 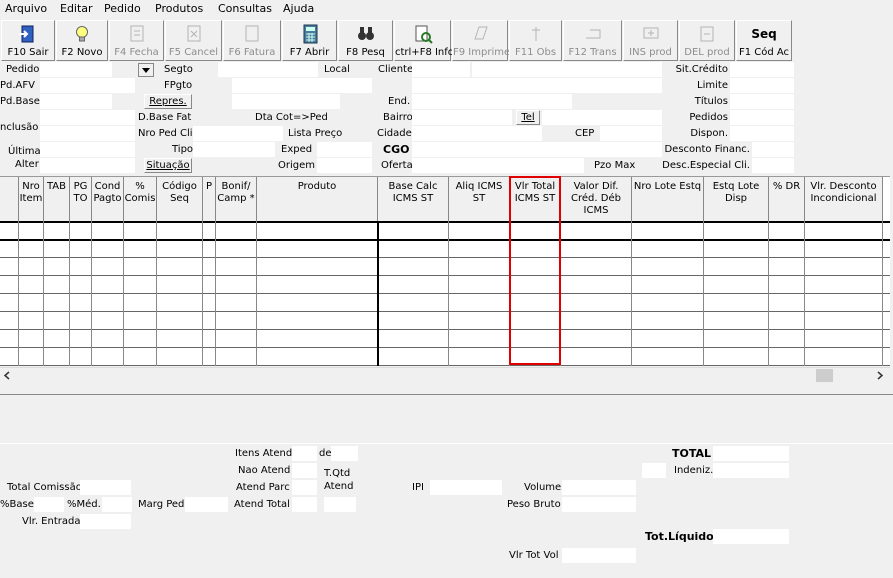 What do you see at coordinates (537, 85) in the screenshot?
I see `cliente-info-field` at bounding box center [537, 85].